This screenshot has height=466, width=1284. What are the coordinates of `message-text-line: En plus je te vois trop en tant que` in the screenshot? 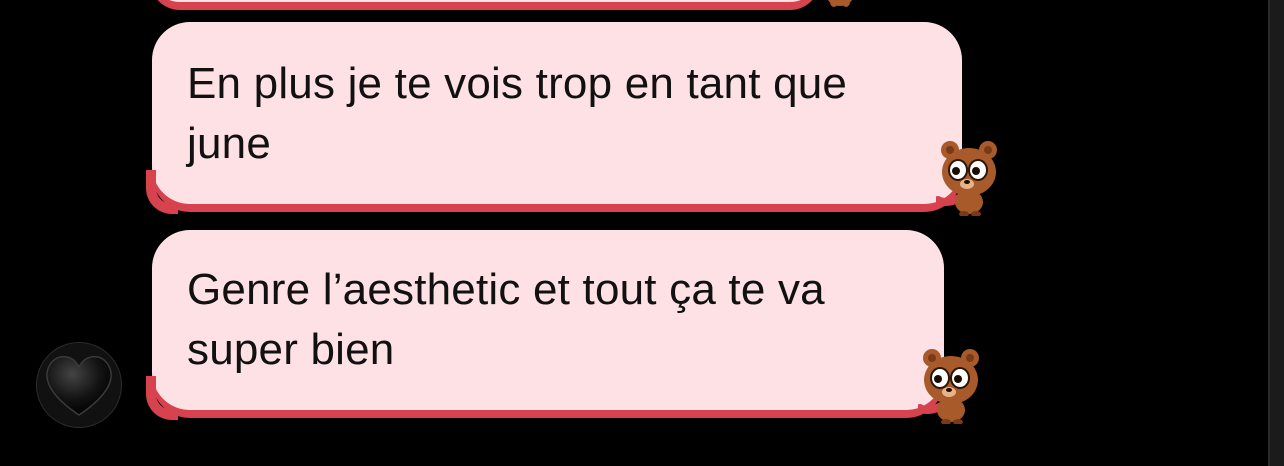 It's located at (517, 83).